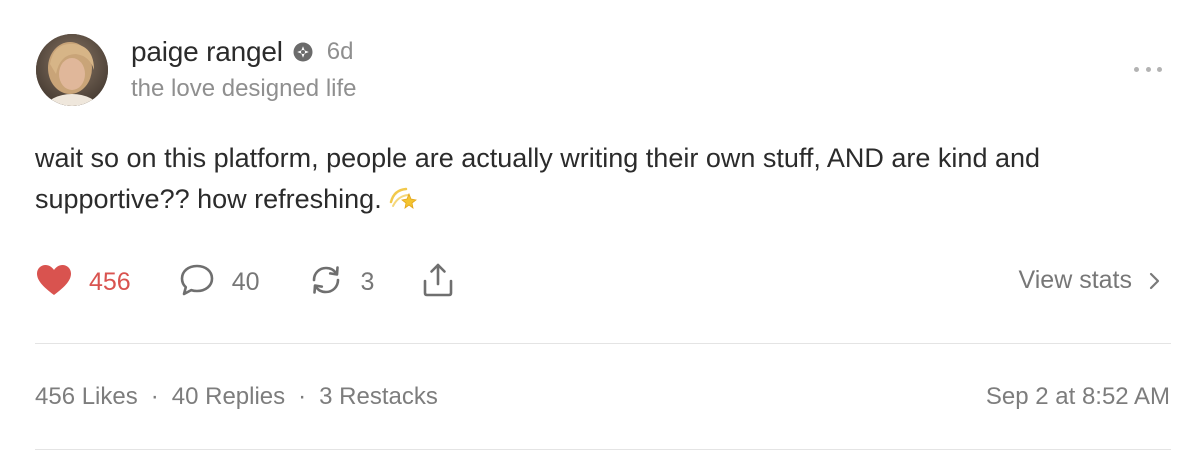  Describe the element at coordinates (1077, 396) in the screenshot. I see `post-timestamp: Sep 2 at 8:52 AM` at that location.